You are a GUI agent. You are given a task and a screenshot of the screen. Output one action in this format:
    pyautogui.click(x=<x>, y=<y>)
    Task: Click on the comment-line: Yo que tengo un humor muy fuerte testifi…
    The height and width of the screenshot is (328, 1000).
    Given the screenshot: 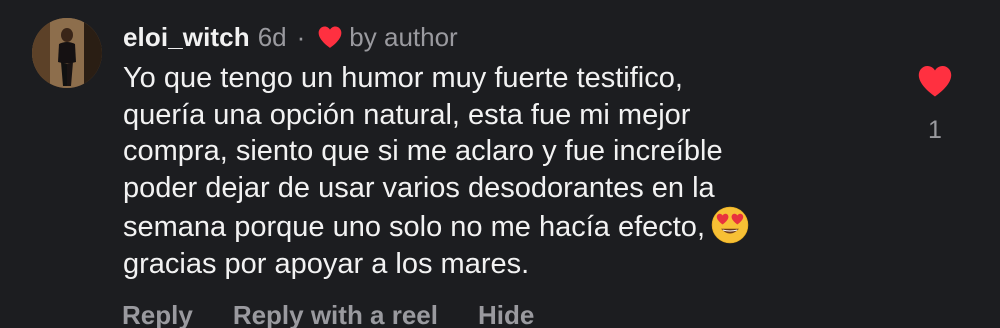 What is the action you would take?
    pyautogui.click(x=403, y=78)
    